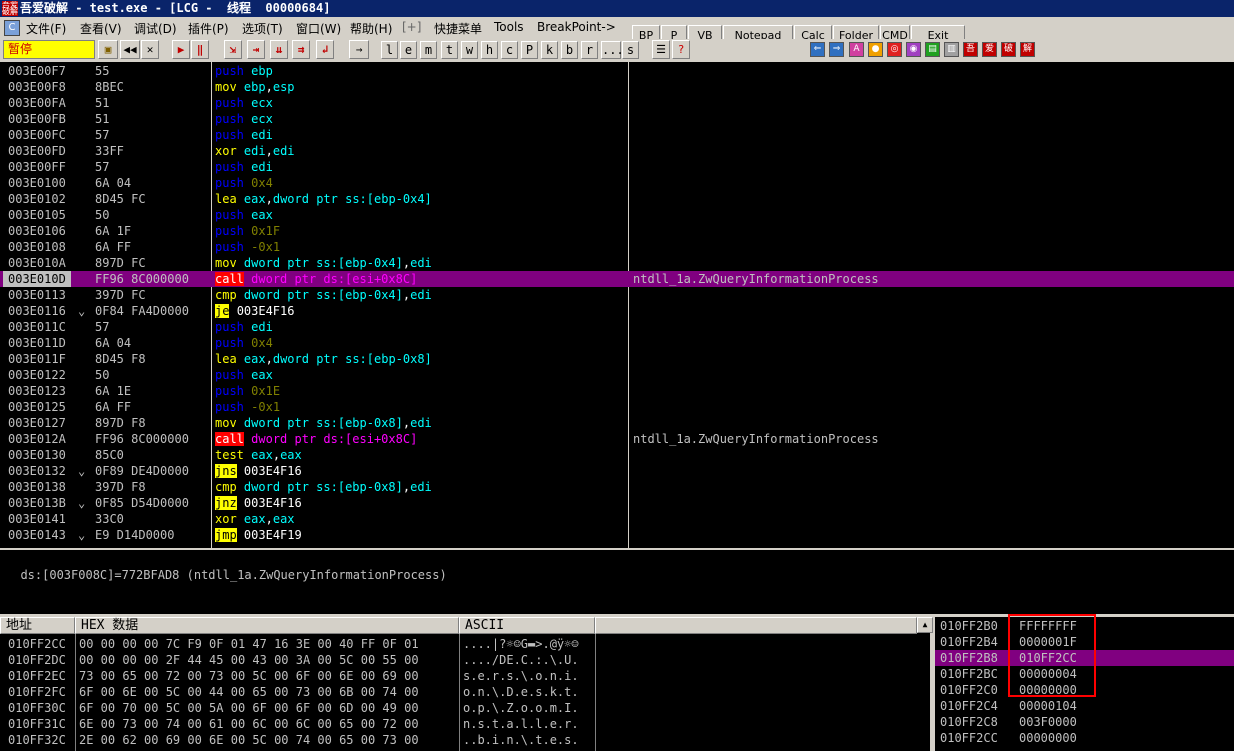 Image resolution: width=1234 pixels, height=751 pixels. What do you see at coordinates (208, 28) in the screenshot?
I see `menu-plugins: 插件(P)` at bounding box center [208, 28].